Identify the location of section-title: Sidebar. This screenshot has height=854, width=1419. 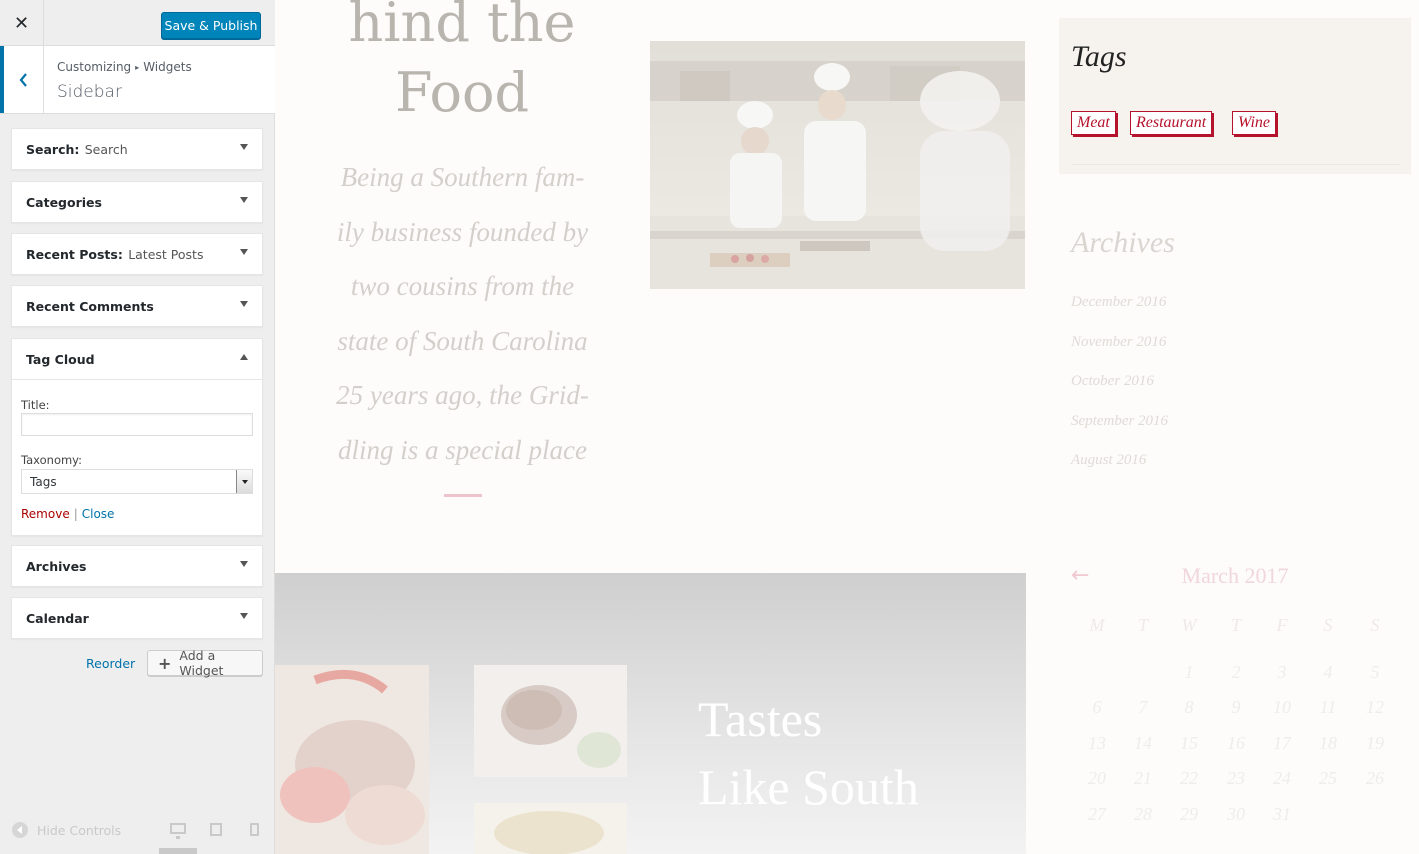
(89, 92).